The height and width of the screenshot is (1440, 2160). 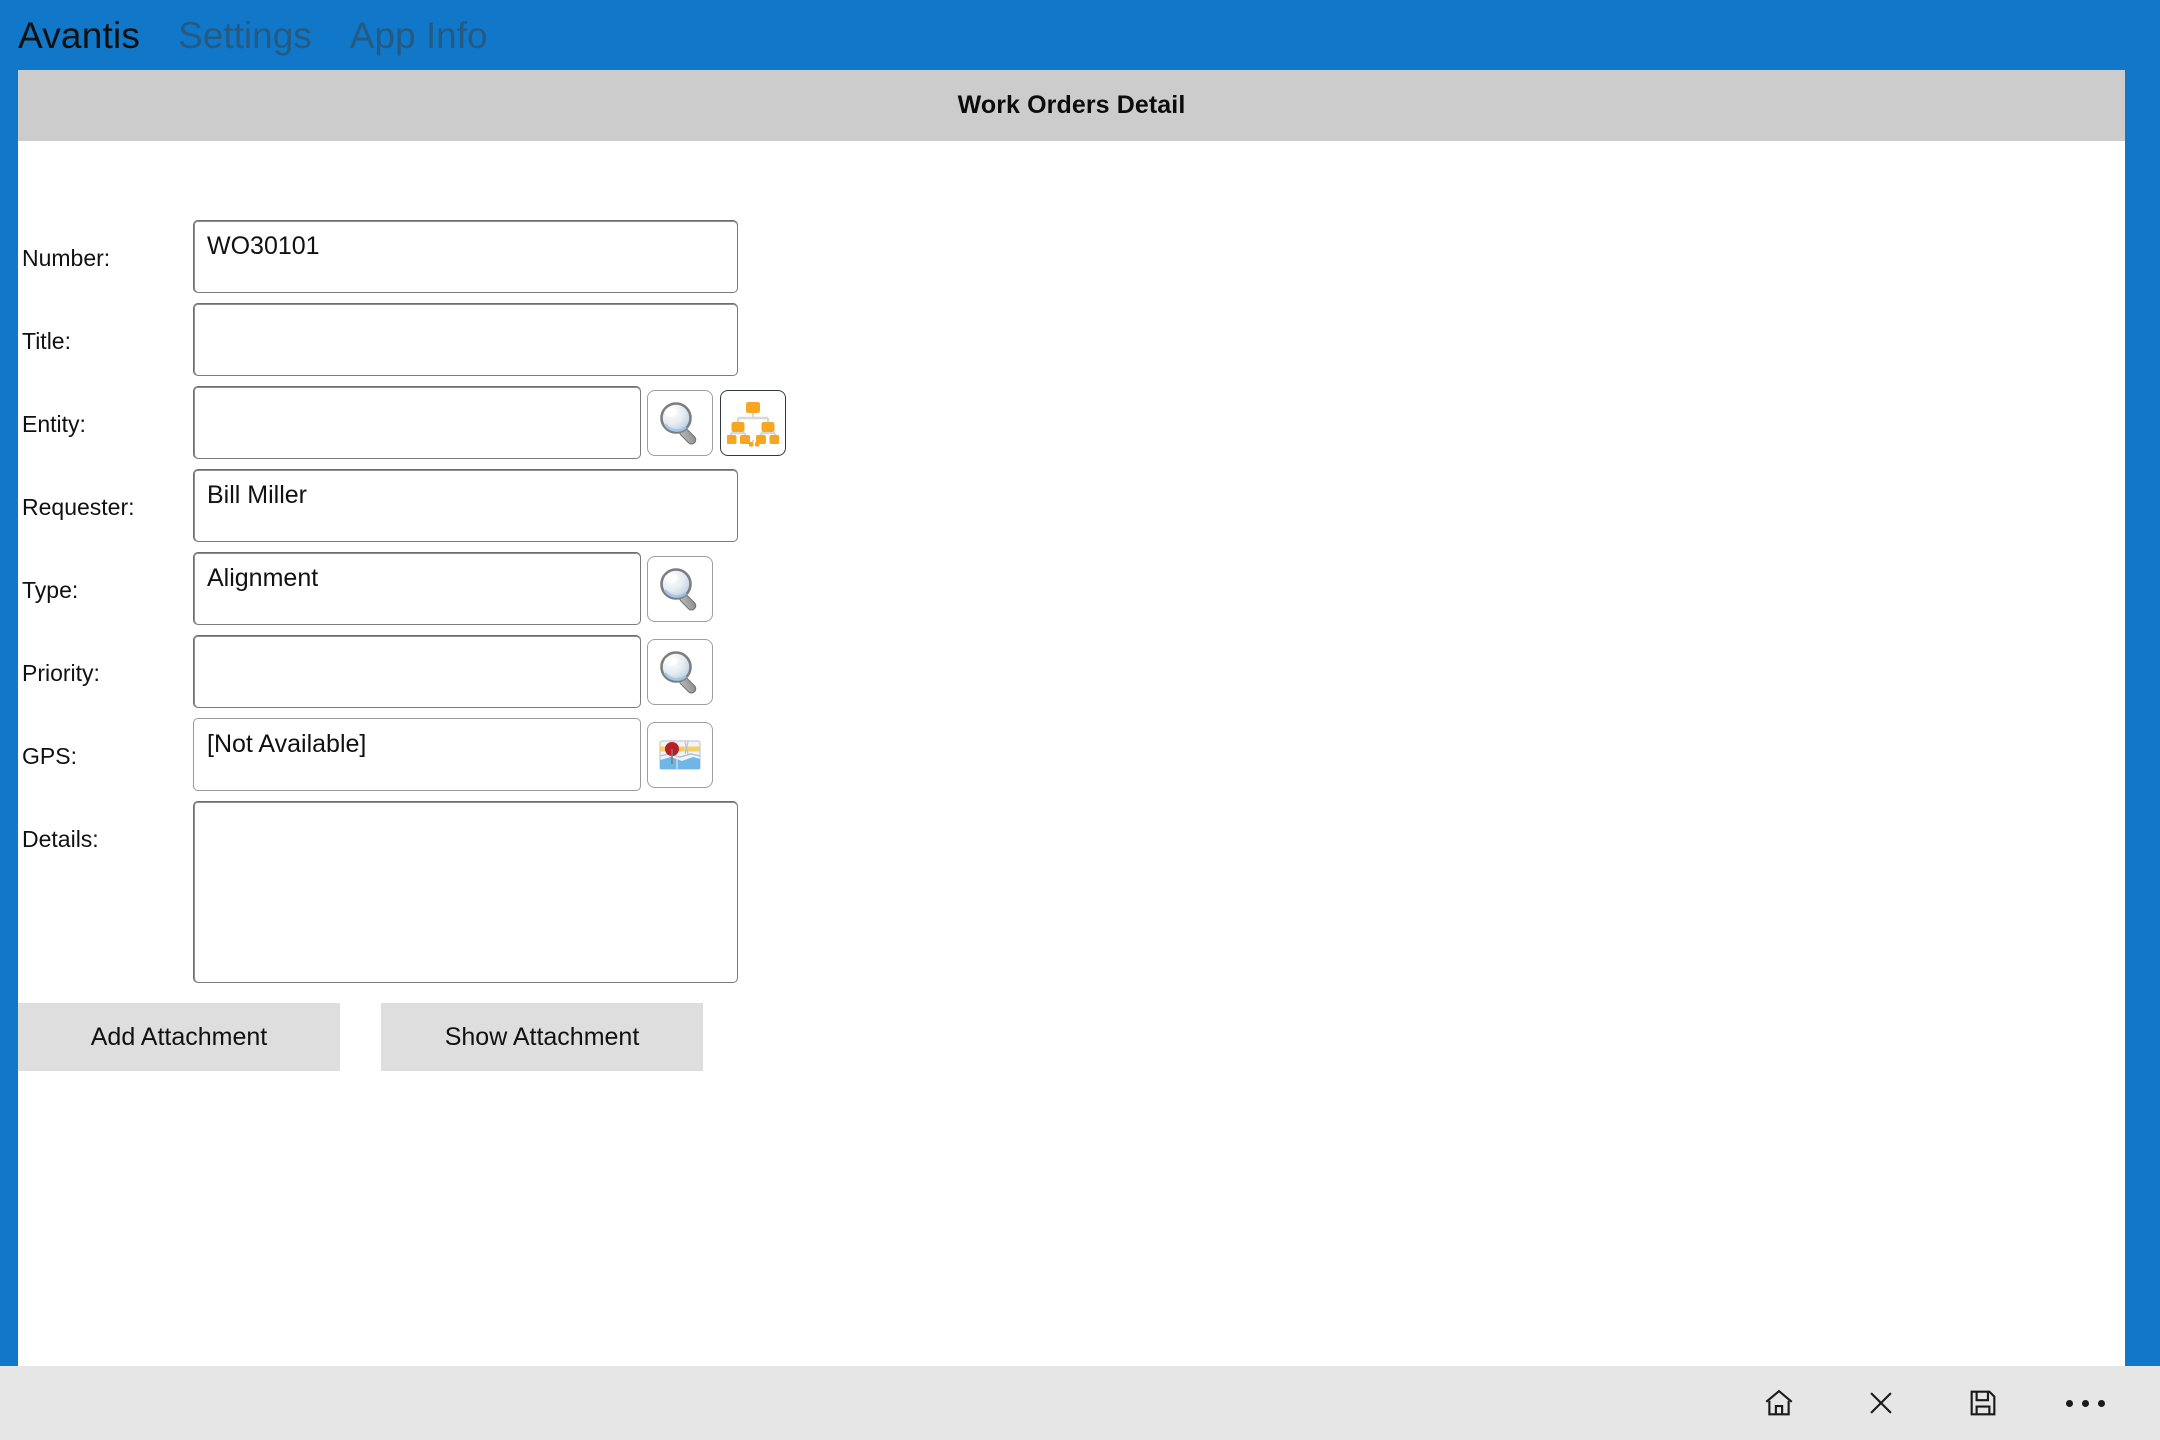 I want to click on field-row-requester: Requester: Bill Miller, so click(x=378, y=505).